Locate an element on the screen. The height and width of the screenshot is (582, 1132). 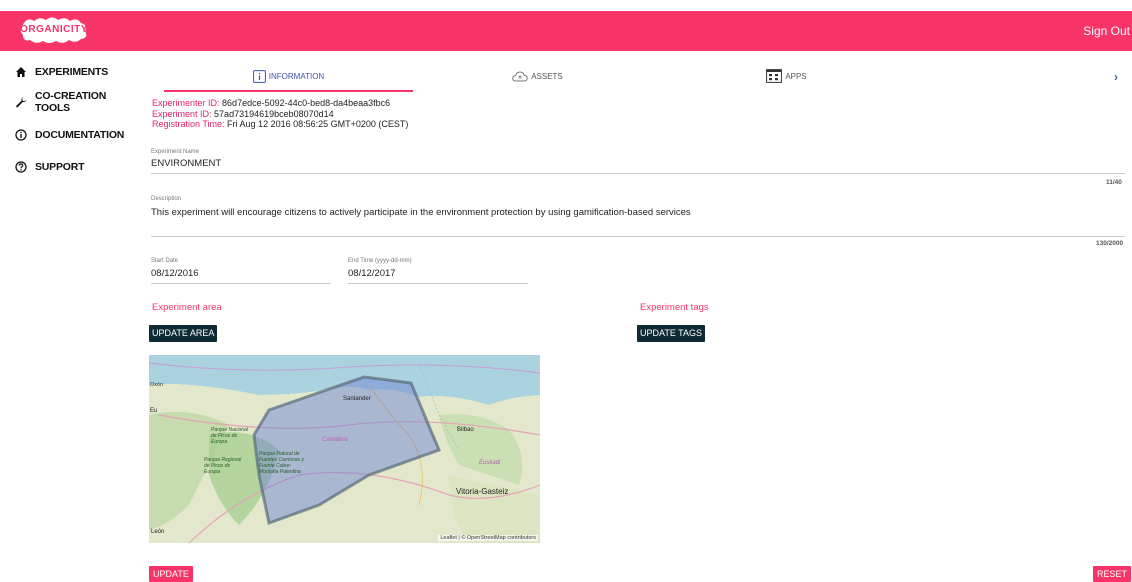
end-time-label: End Time (yyyy-dd-mm) is located at coordinates (380, 261).